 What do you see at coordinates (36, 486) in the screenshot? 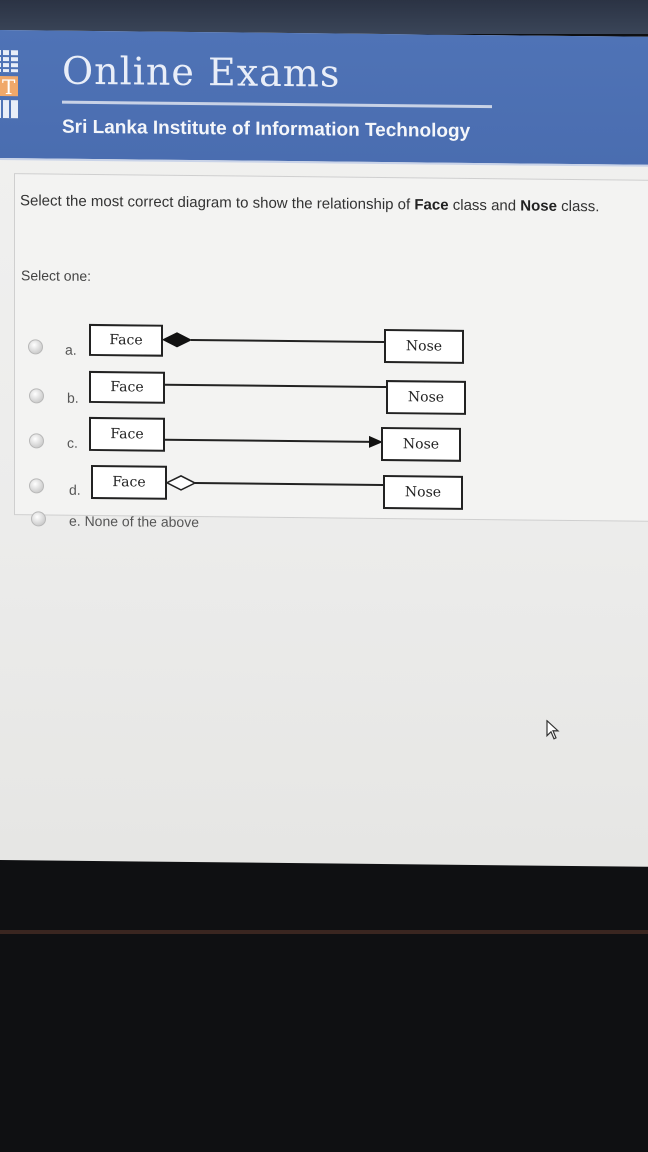
I see `option-d-radio` at bounding box center [36, 486].